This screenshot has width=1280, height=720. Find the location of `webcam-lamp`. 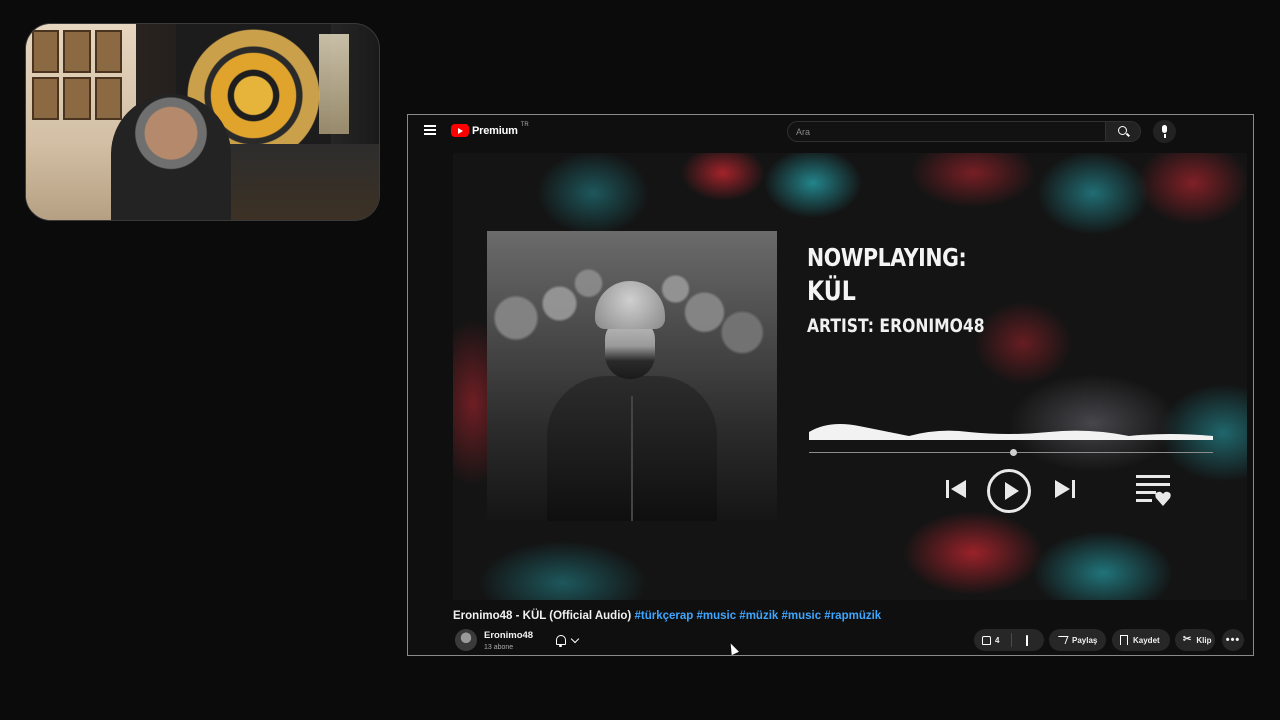

webcam-lamp is located at coordinates (334, 84).